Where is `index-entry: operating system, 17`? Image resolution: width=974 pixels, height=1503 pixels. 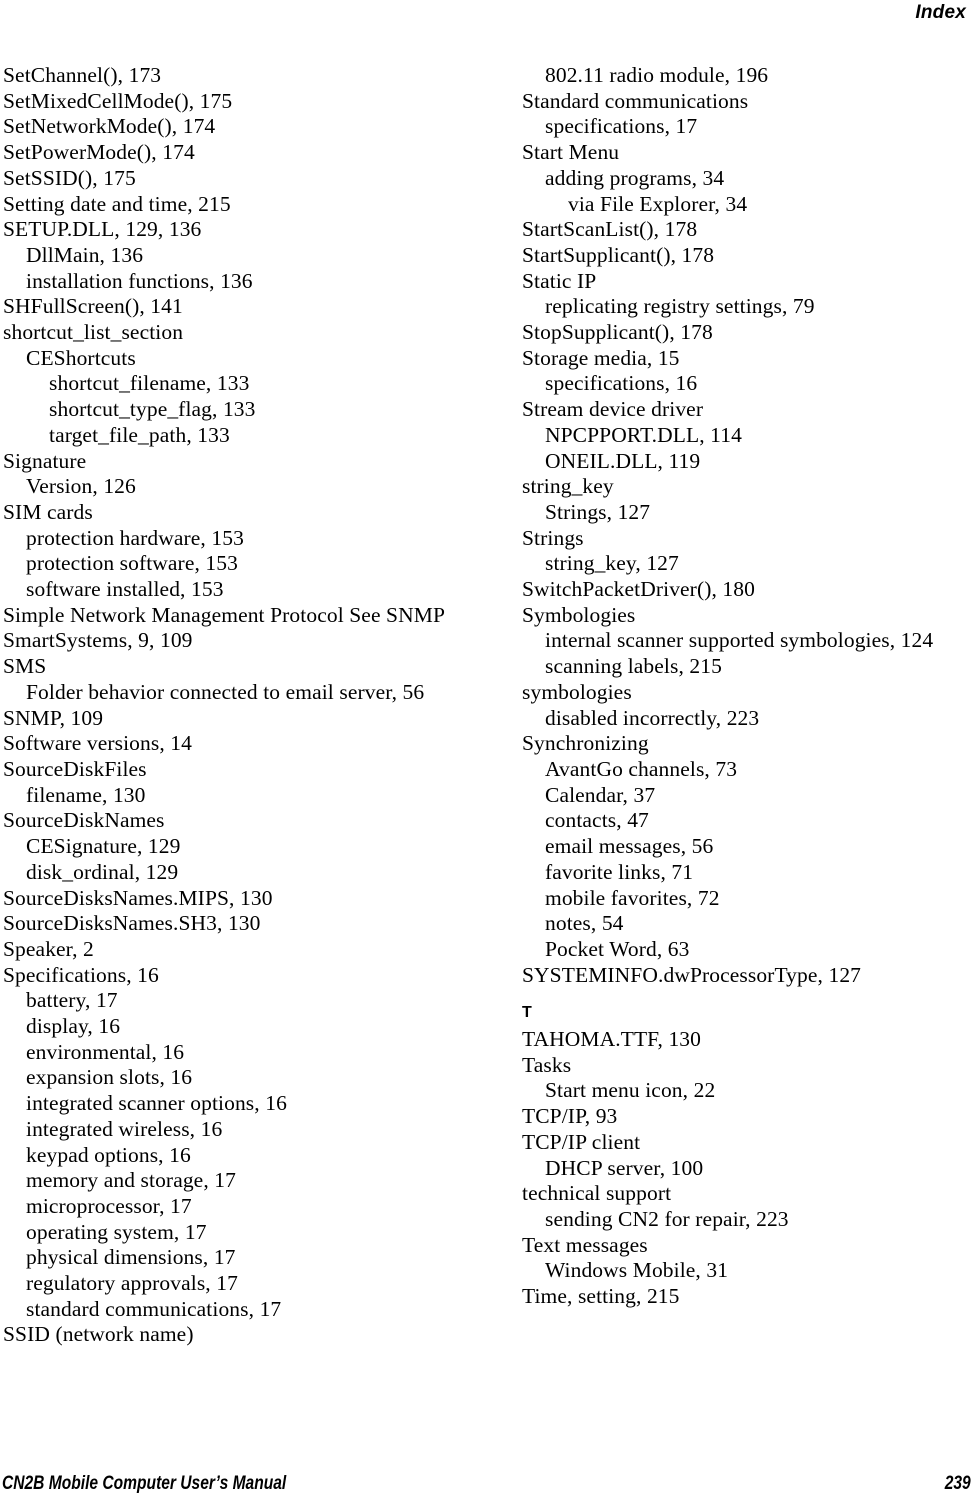
index-entry: operating system, 17 is located at coordinates (116, 1231).